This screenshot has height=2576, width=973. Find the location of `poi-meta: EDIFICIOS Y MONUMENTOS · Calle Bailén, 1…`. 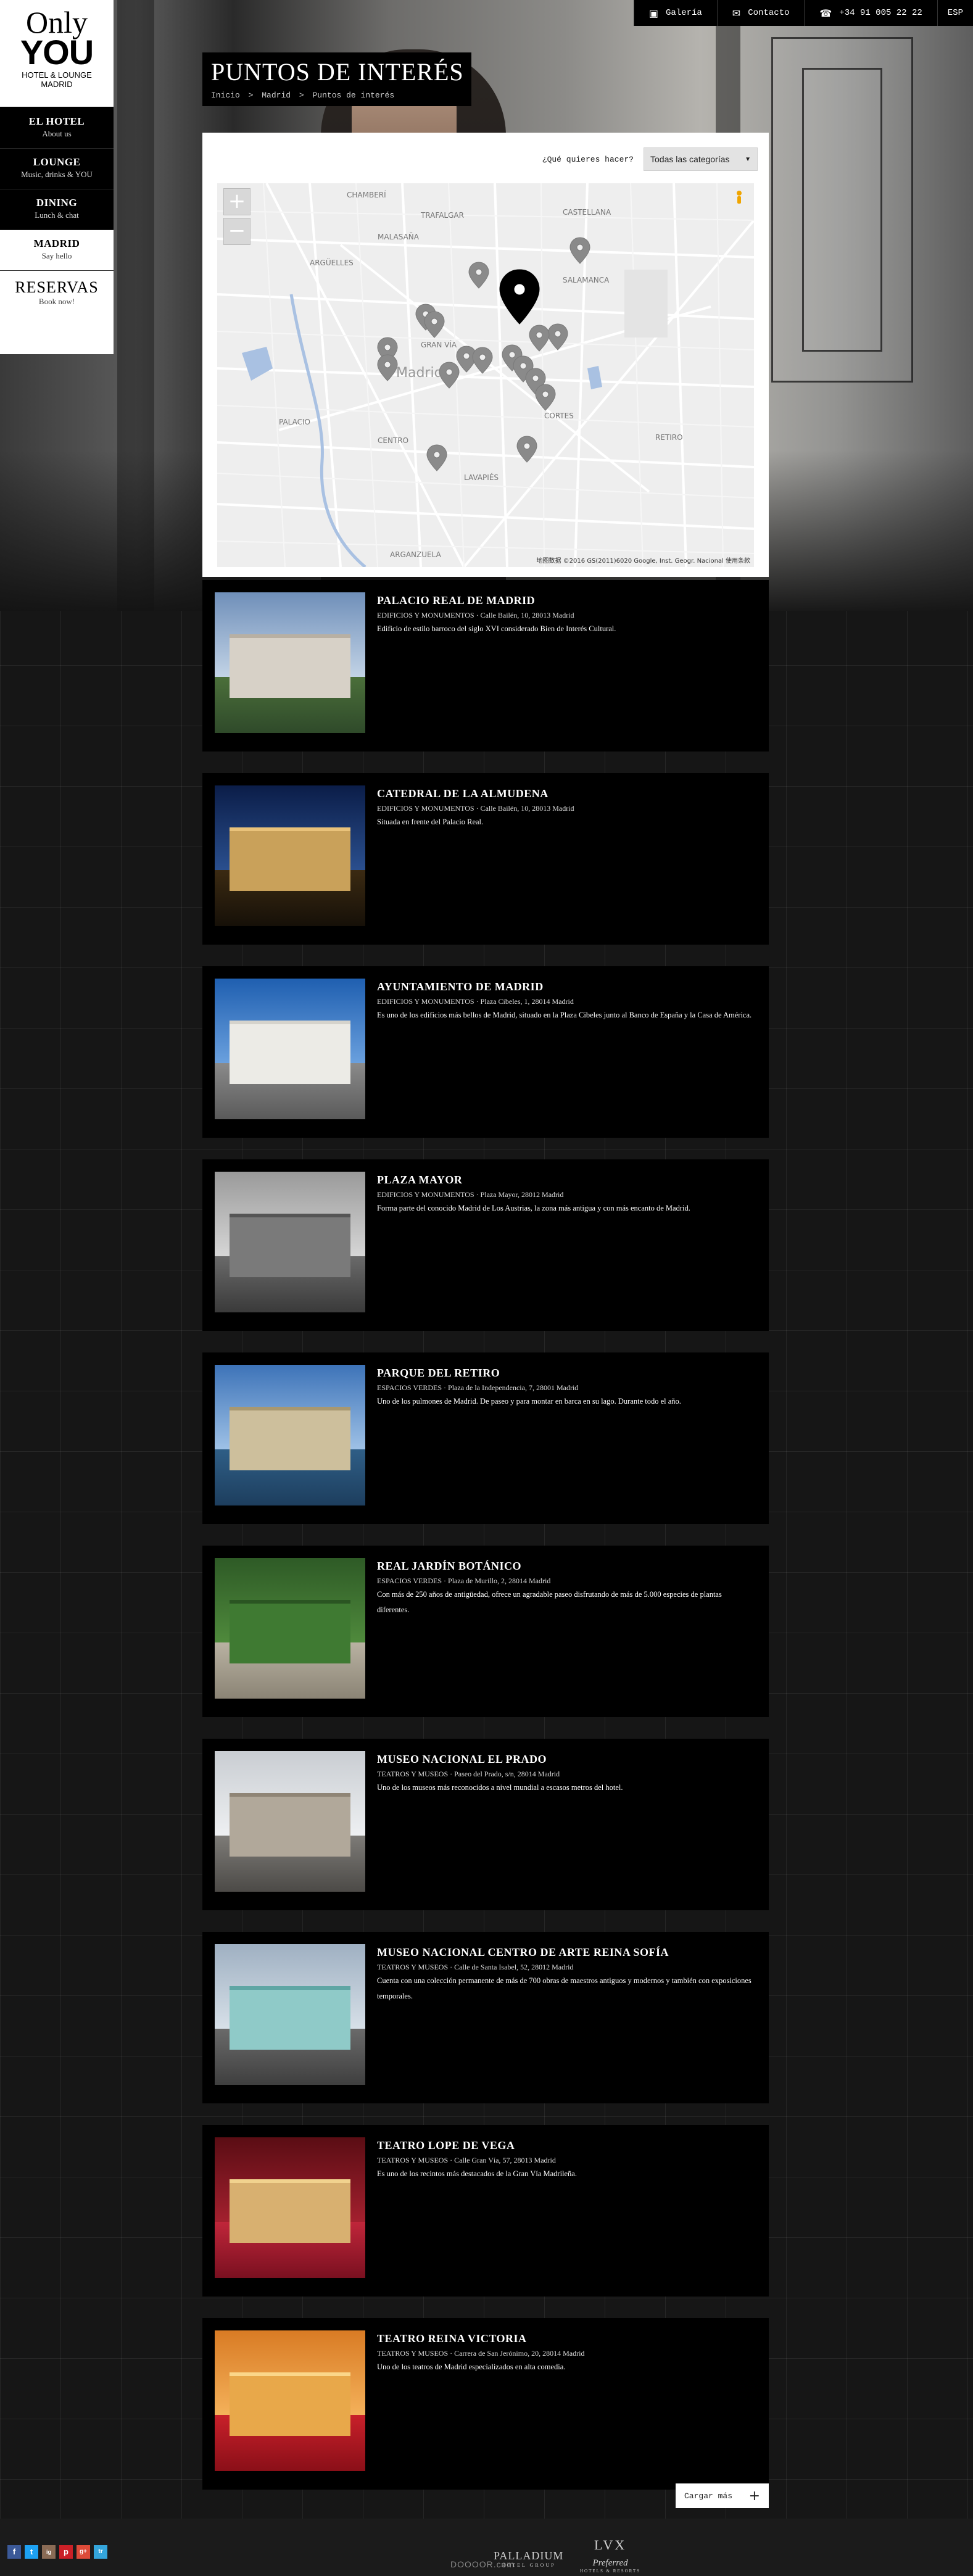

poi-meta: EDIFICIOS Y MONUMENTOS · Calle Bailén, 1… is located at coordinates (475, 615).